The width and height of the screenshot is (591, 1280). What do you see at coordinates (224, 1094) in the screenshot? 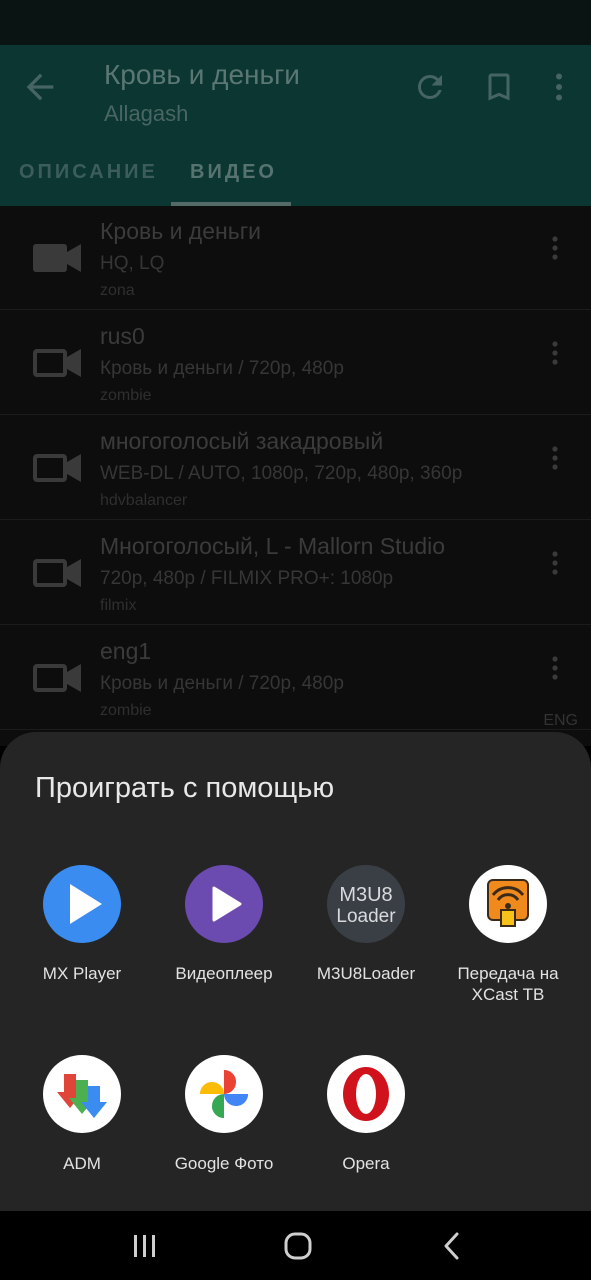
I see `google-photos-icon` at bounding box center [224, 1094].